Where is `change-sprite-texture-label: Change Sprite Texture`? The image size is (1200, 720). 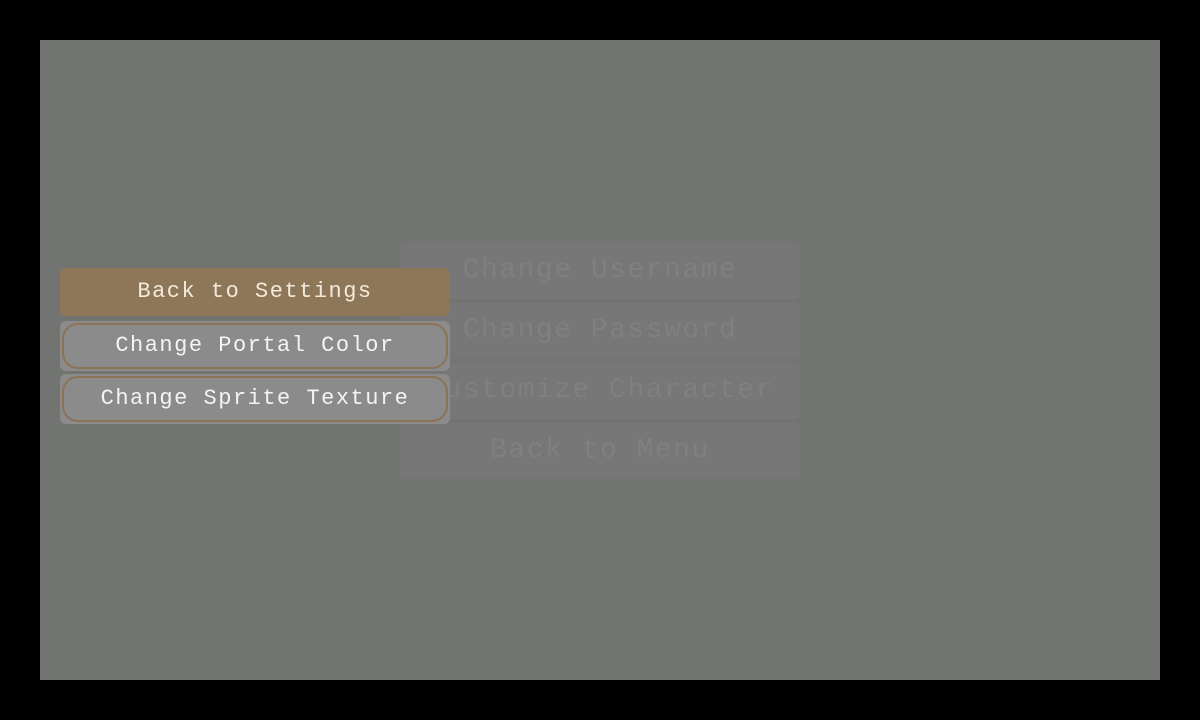
change-sprite-texture-label: Change Sprite Texture is located at coordinates (255, 399).